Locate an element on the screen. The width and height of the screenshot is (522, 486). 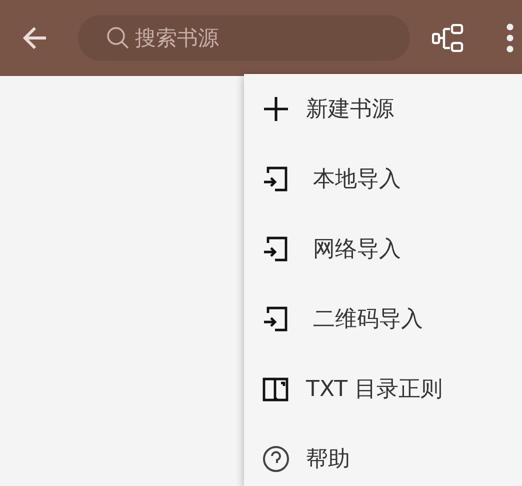
more-icon is located at coordinates (510, 38).